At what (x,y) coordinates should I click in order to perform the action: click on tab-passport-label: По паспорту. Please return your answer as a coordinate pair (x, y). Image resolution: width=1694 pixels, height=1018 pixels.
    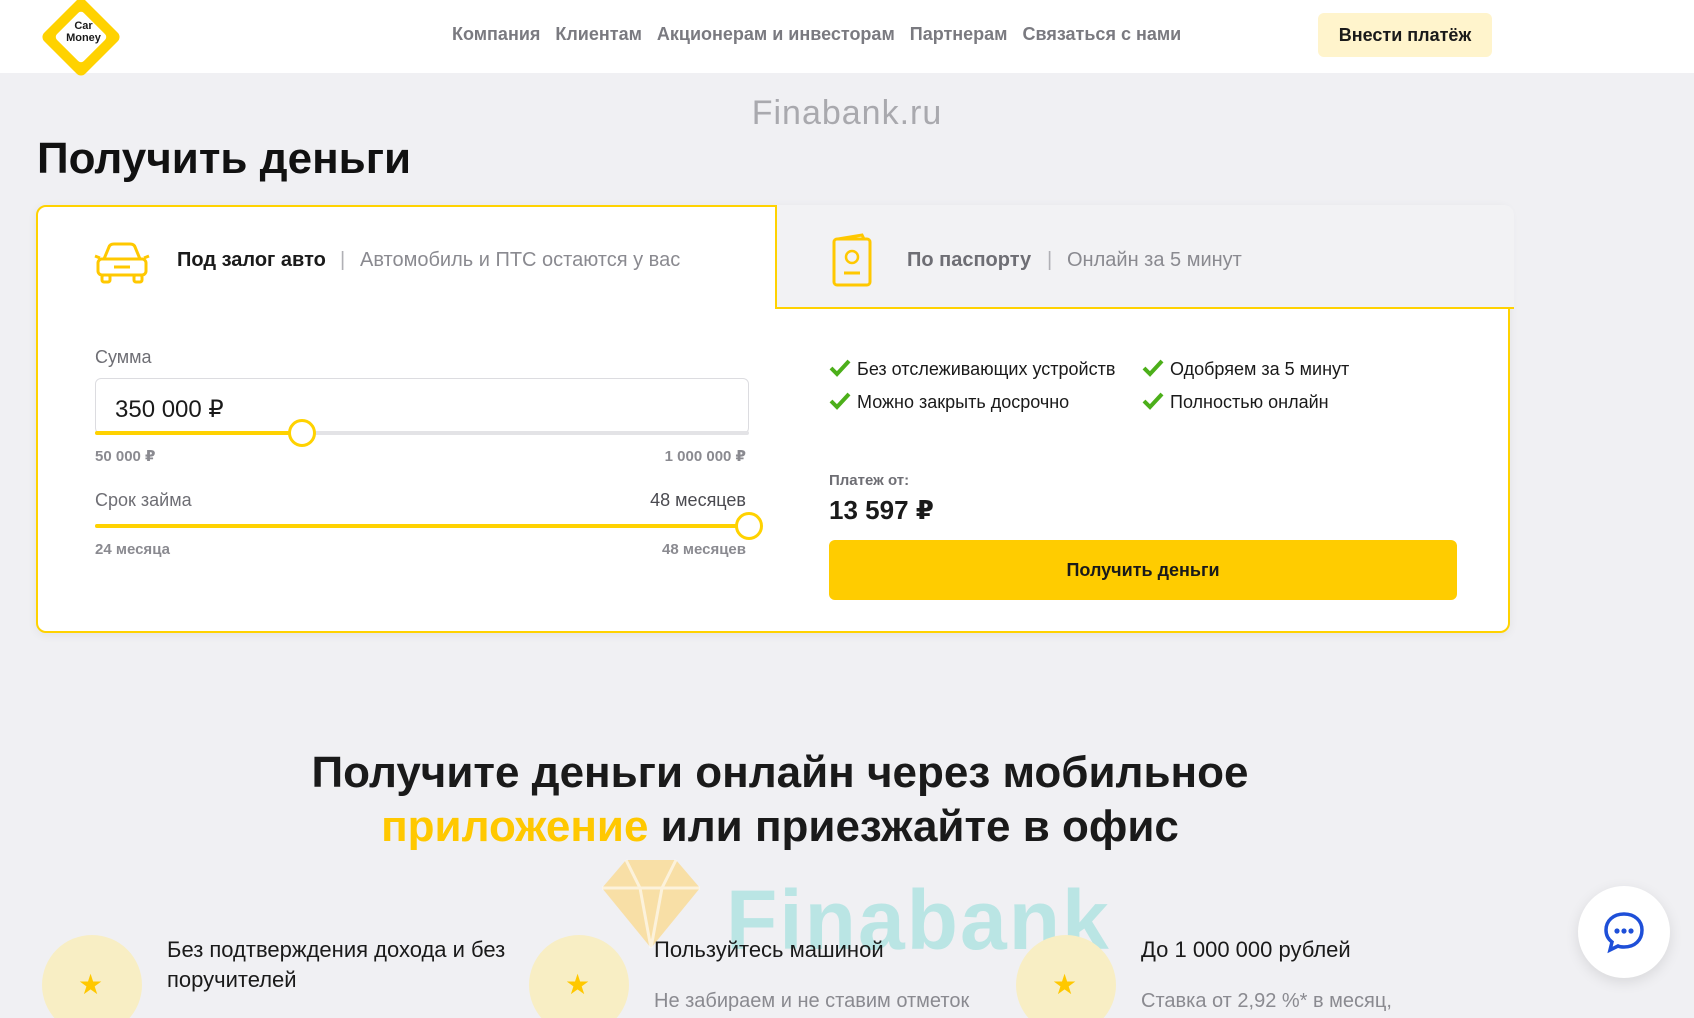
    Looking at the image, I should click on (969, 260).